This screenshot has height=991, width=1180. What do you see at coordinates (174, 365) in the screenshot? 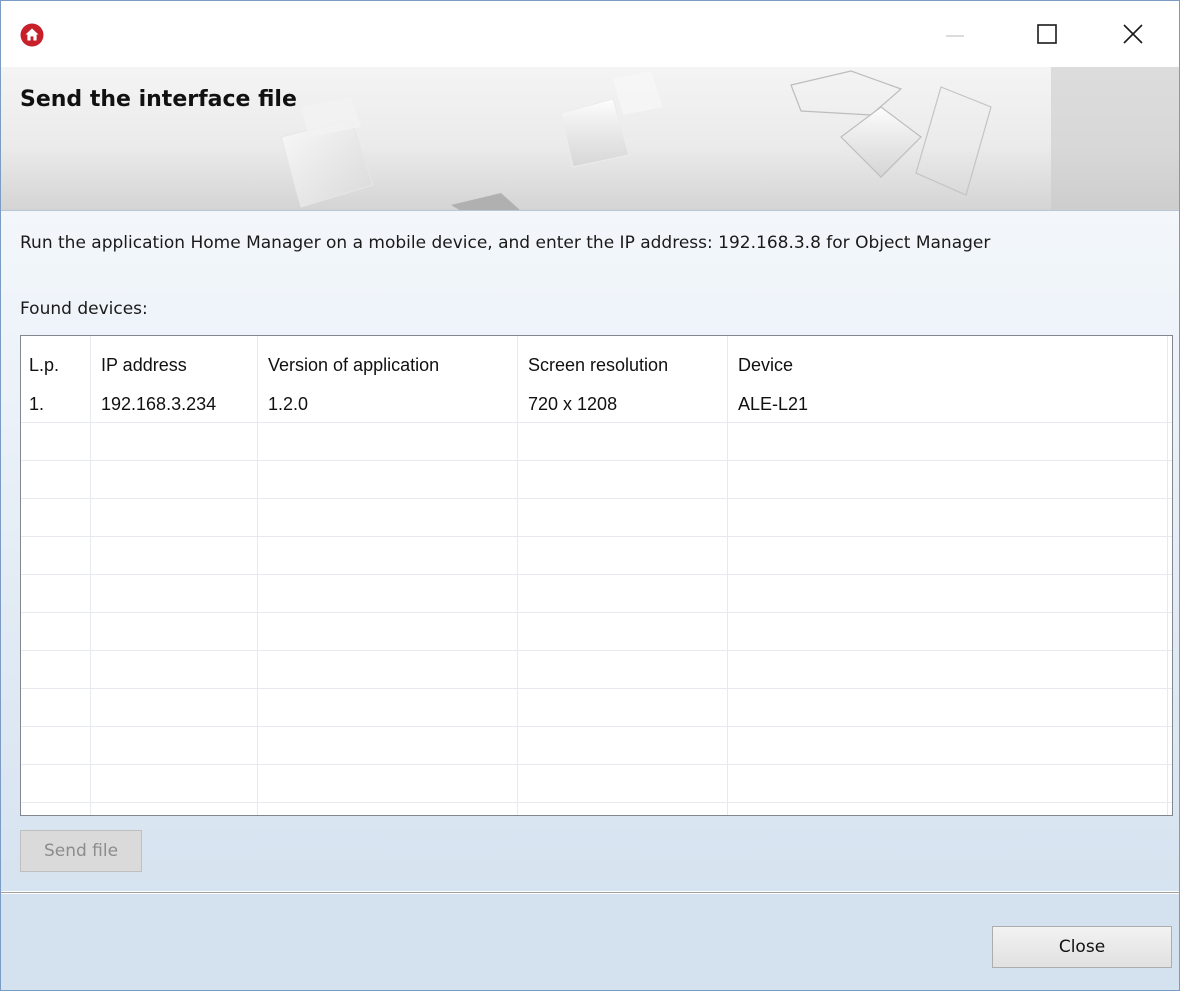
I see `column-header-ip-address: IP address` at bounding box center [174, 365].